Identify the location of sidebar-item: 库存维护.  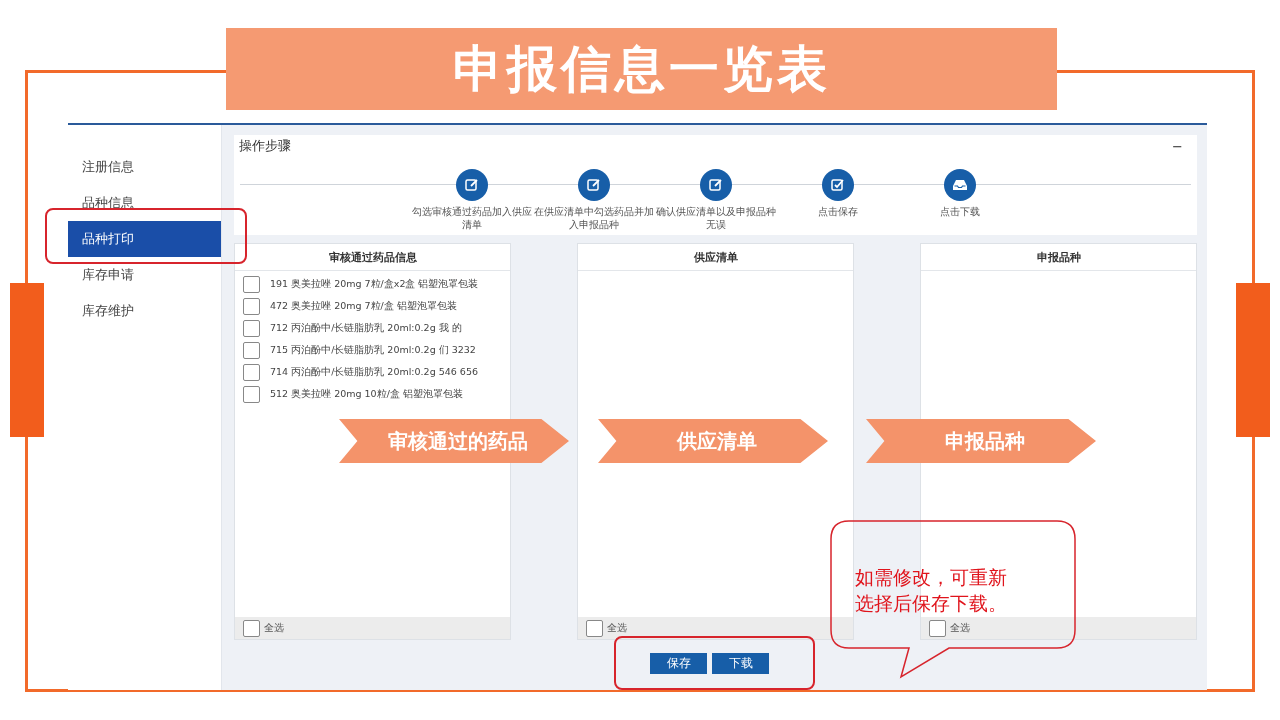
(144, 311).